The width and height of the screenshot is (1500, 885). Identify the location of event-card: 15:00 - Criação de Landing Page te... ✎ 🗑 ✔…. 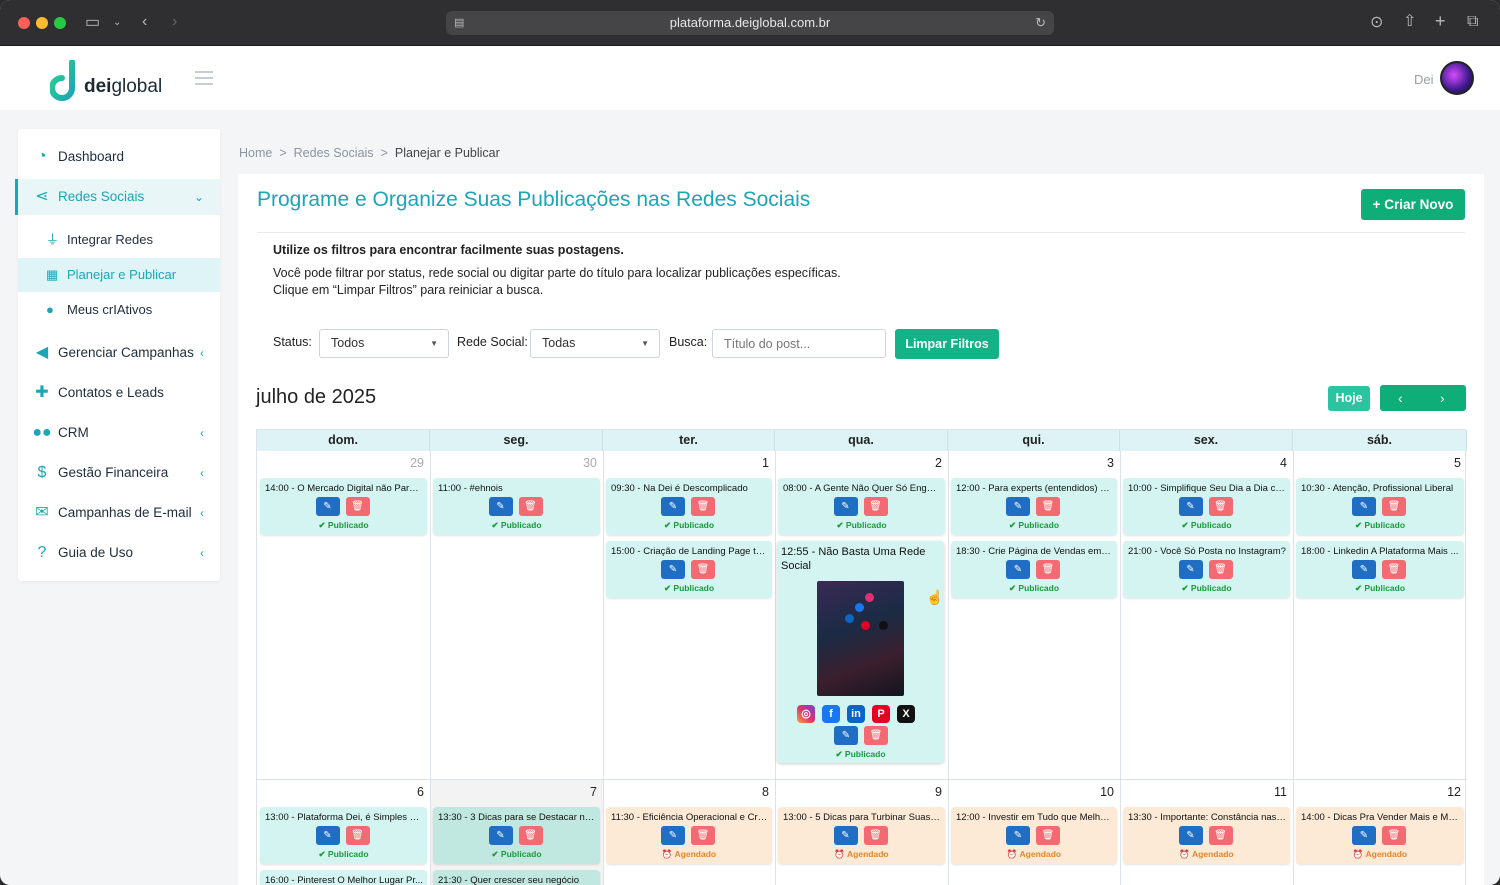
(689, 569).